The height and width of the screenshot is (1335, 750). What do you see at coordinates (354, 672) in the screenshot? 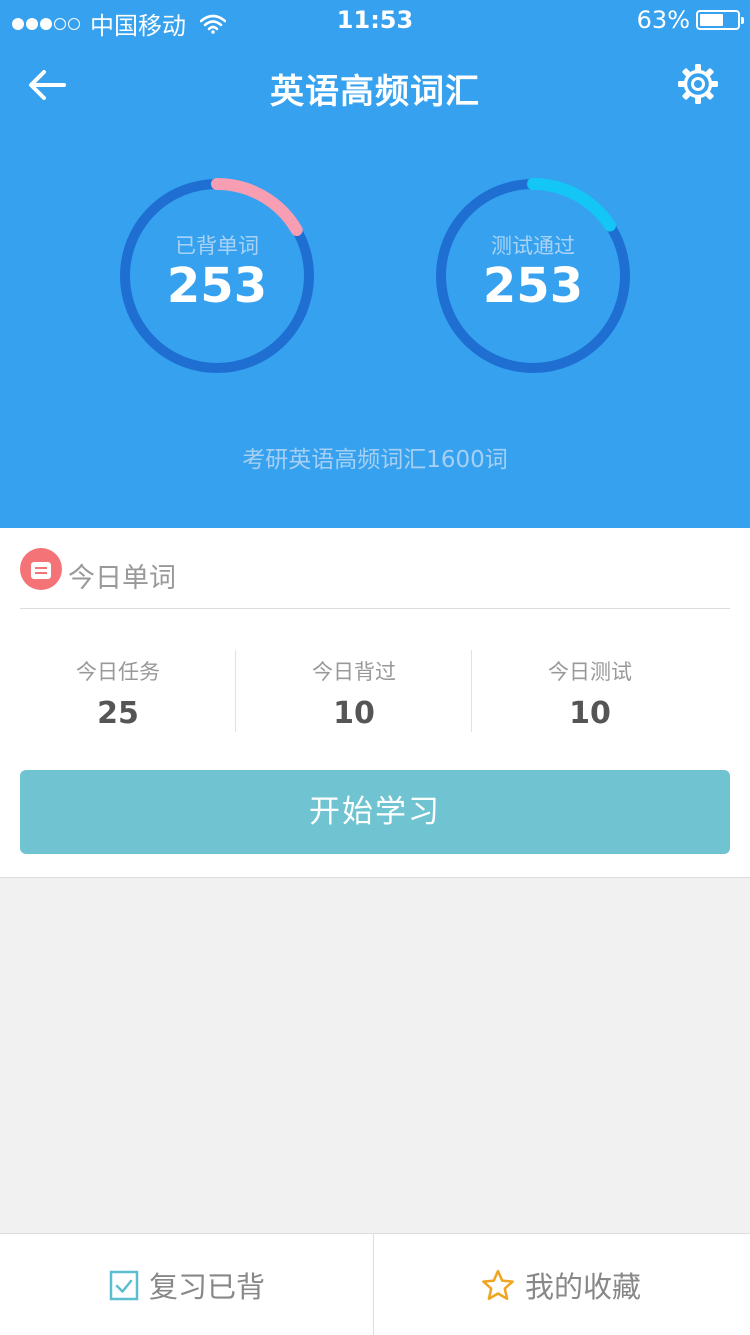
I see `stat-label: 今日背过` at bounding box center [354, 672].